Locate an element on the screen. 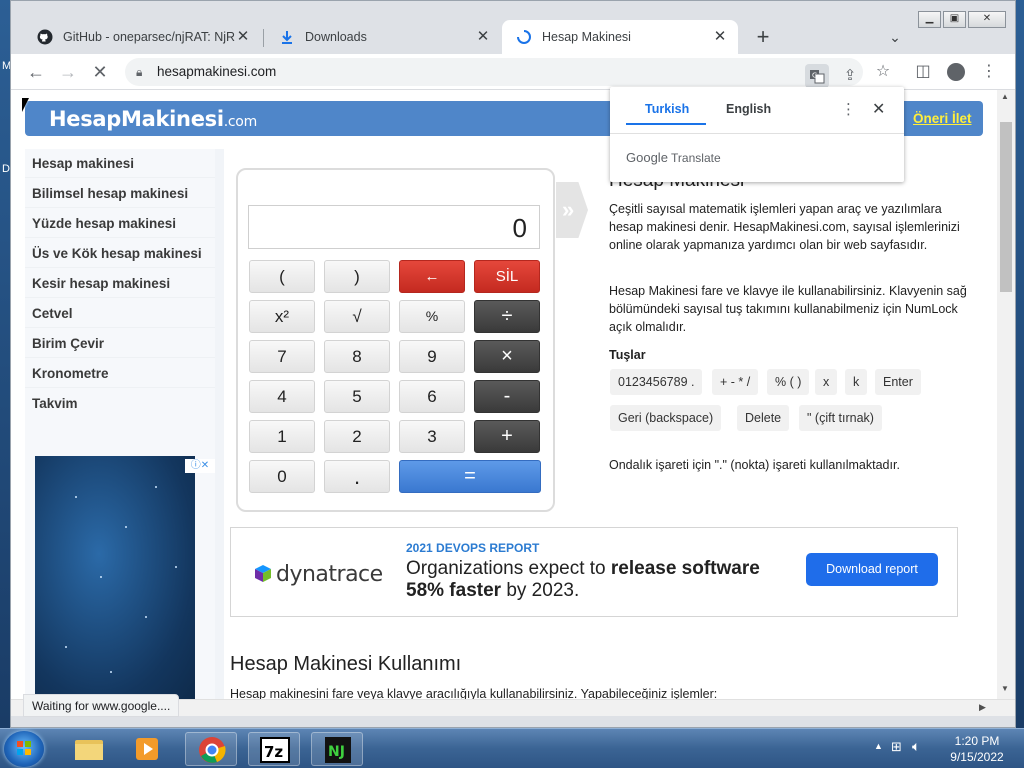 The width and height of the screenshot is (1024, 768). download-report-button: Download report is located at coordinates (872, 569).